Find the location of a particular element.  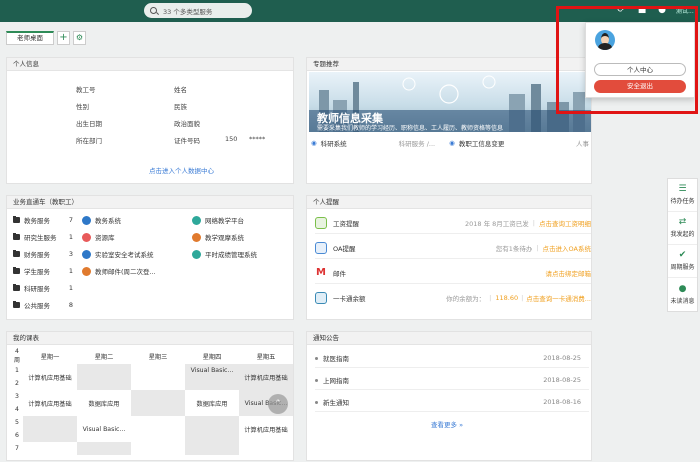

category-name: 公共服务 is located at coordinates (37, 306).